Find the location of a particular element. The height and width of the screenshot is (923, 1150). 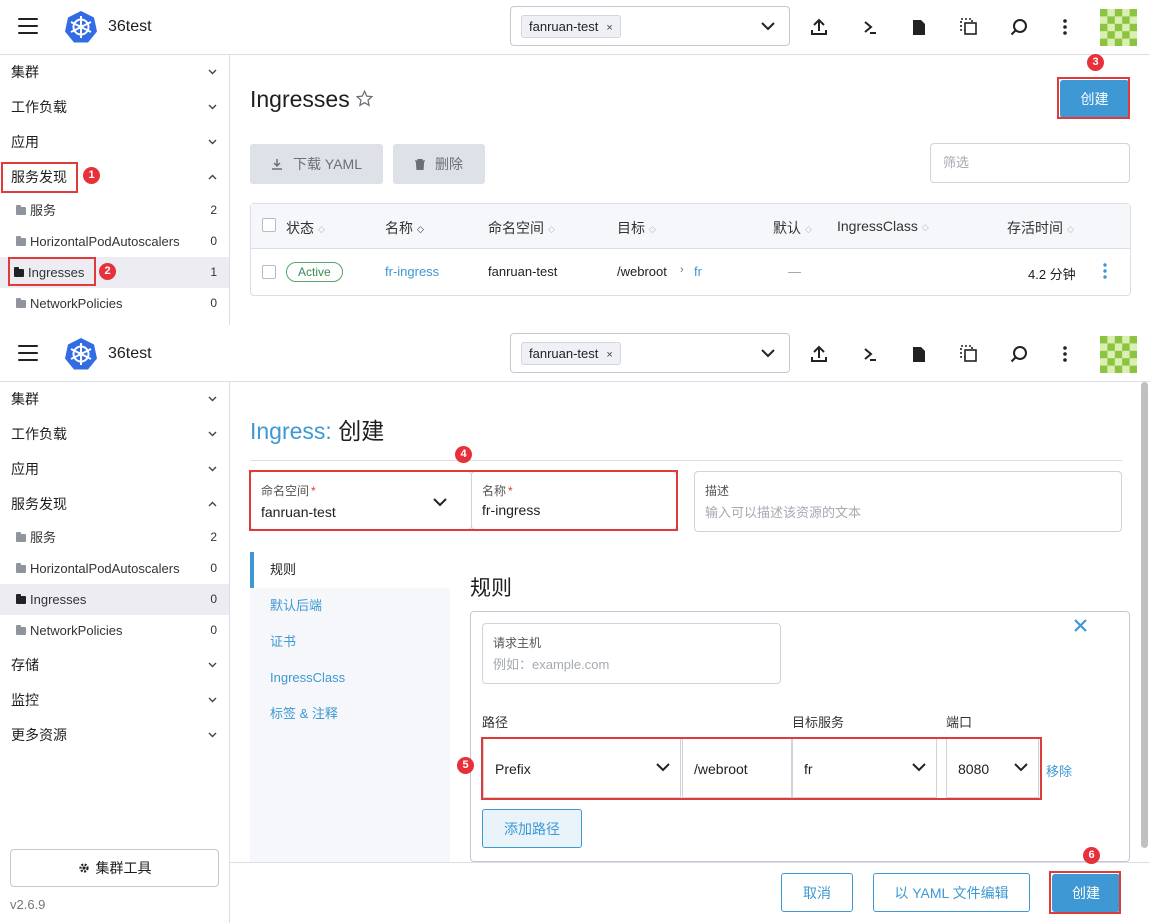

namespace-chip: fanruan-test × is located at coordinates (571, 26).